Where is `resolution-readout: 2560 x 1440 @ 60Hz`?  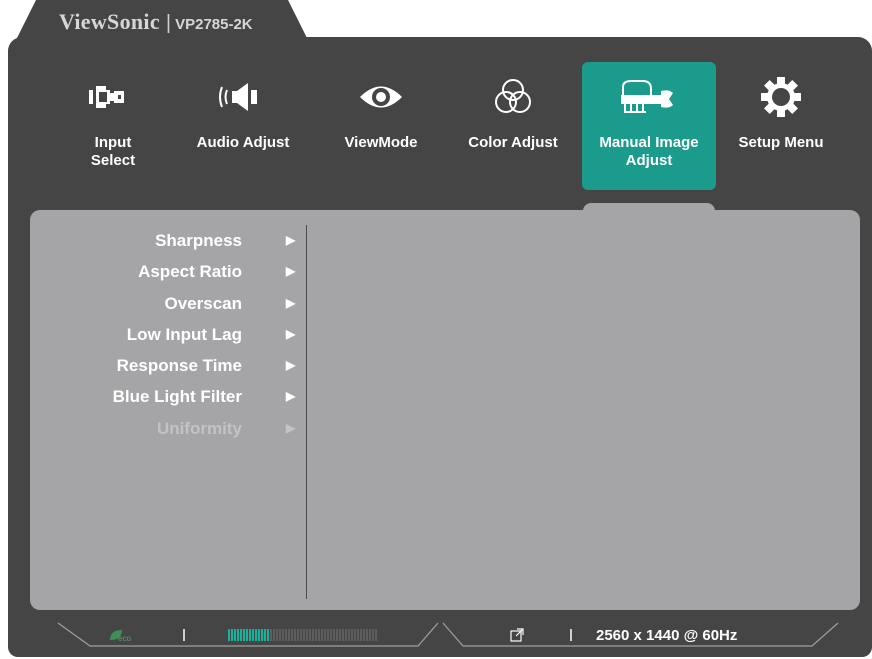 resolution-readout: 2560 x 1440 @ 60Hz is located at coordinates (667, 635).